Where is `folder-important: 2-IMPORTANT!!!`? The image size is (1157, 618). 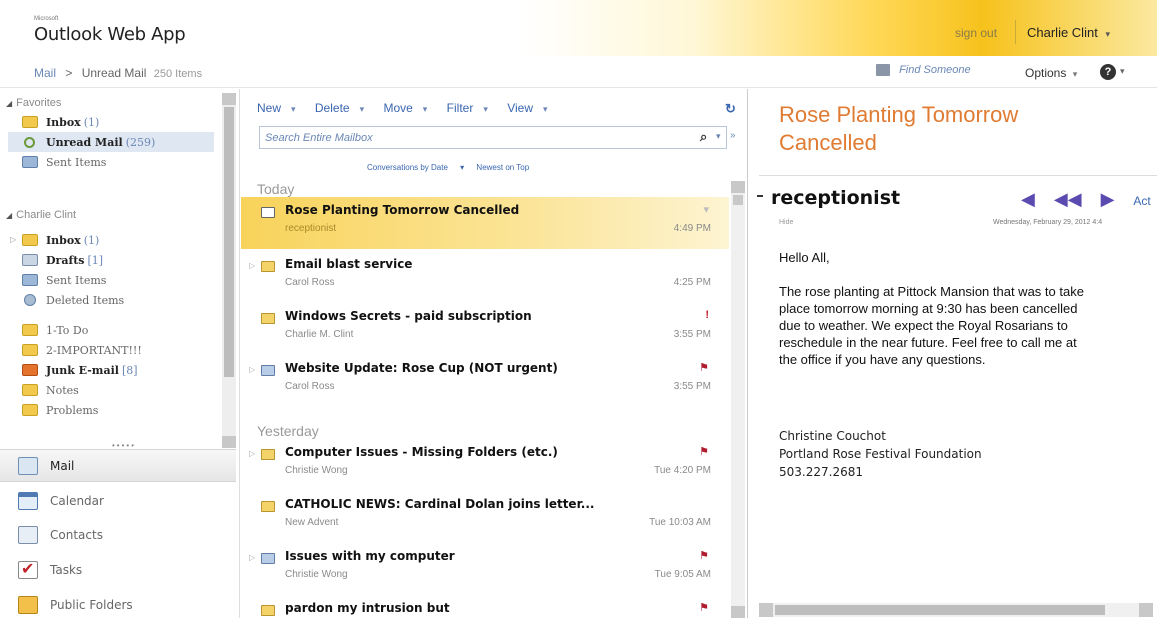 folder-important: 2-IMPORTANT!!! is located at coordinates (82, 350).